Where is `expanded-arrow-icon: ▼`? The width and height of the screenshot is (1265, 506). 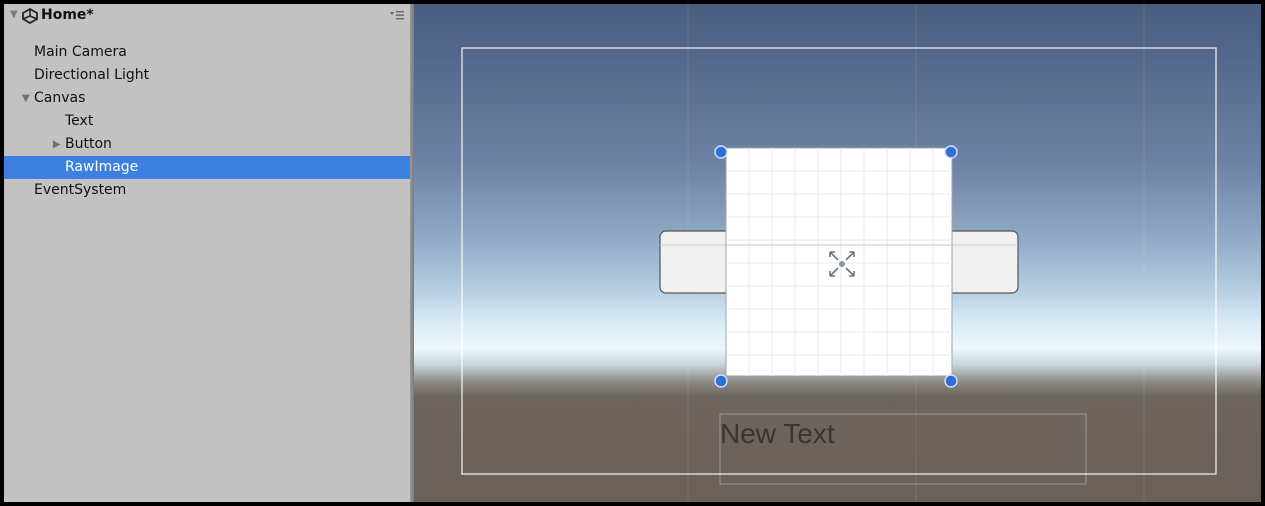 expanded-arrow-icon: ▼ is located at coordinates (26, 98).